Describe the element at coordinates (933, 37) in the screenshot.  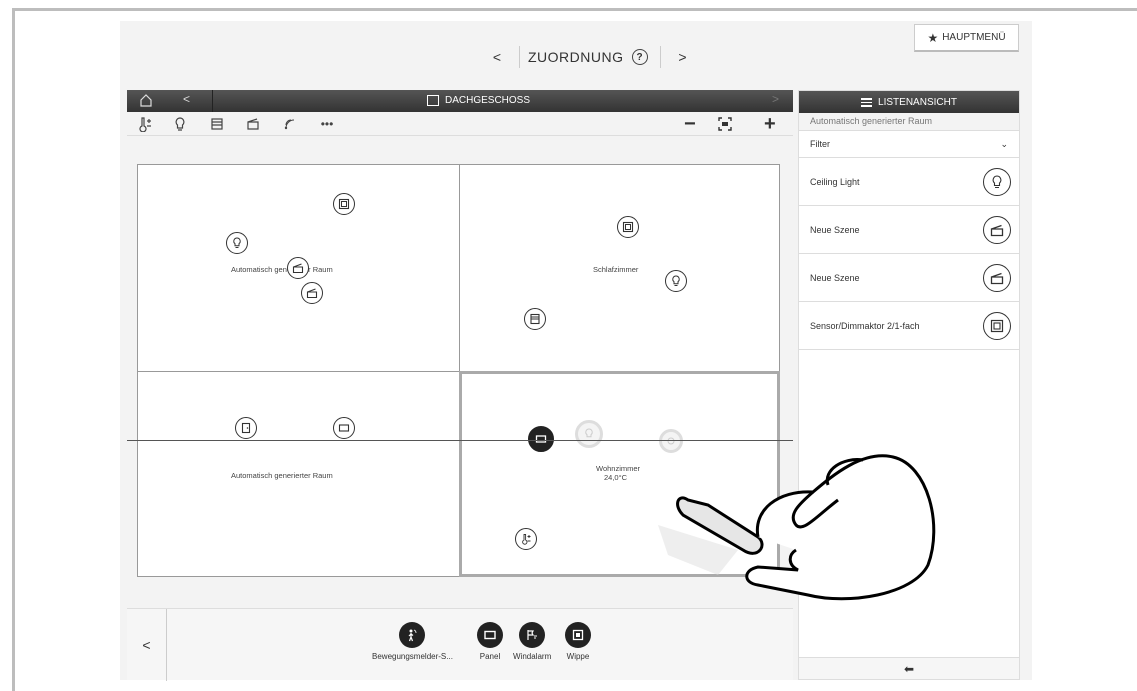
I see `star-icon: ★` at that location.